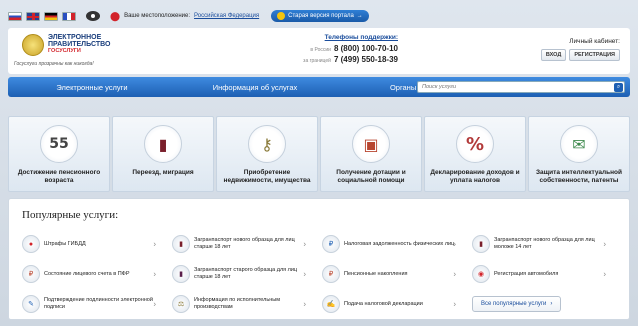 The height and width of the screenshot is (326, 638). Describe the element at coordinates (97, 244) in the screenshot. I see `service-item: ● Штрафы ГИБДД ›` at that location.